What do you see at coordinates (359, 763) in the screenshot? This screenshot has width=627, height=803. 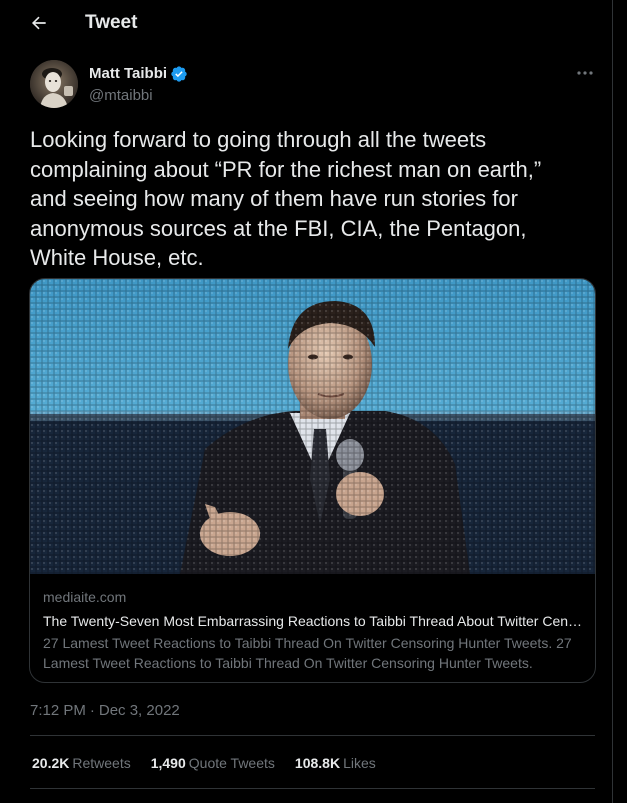 I see `likes-label: Likes` at bounding box center [359, 763].